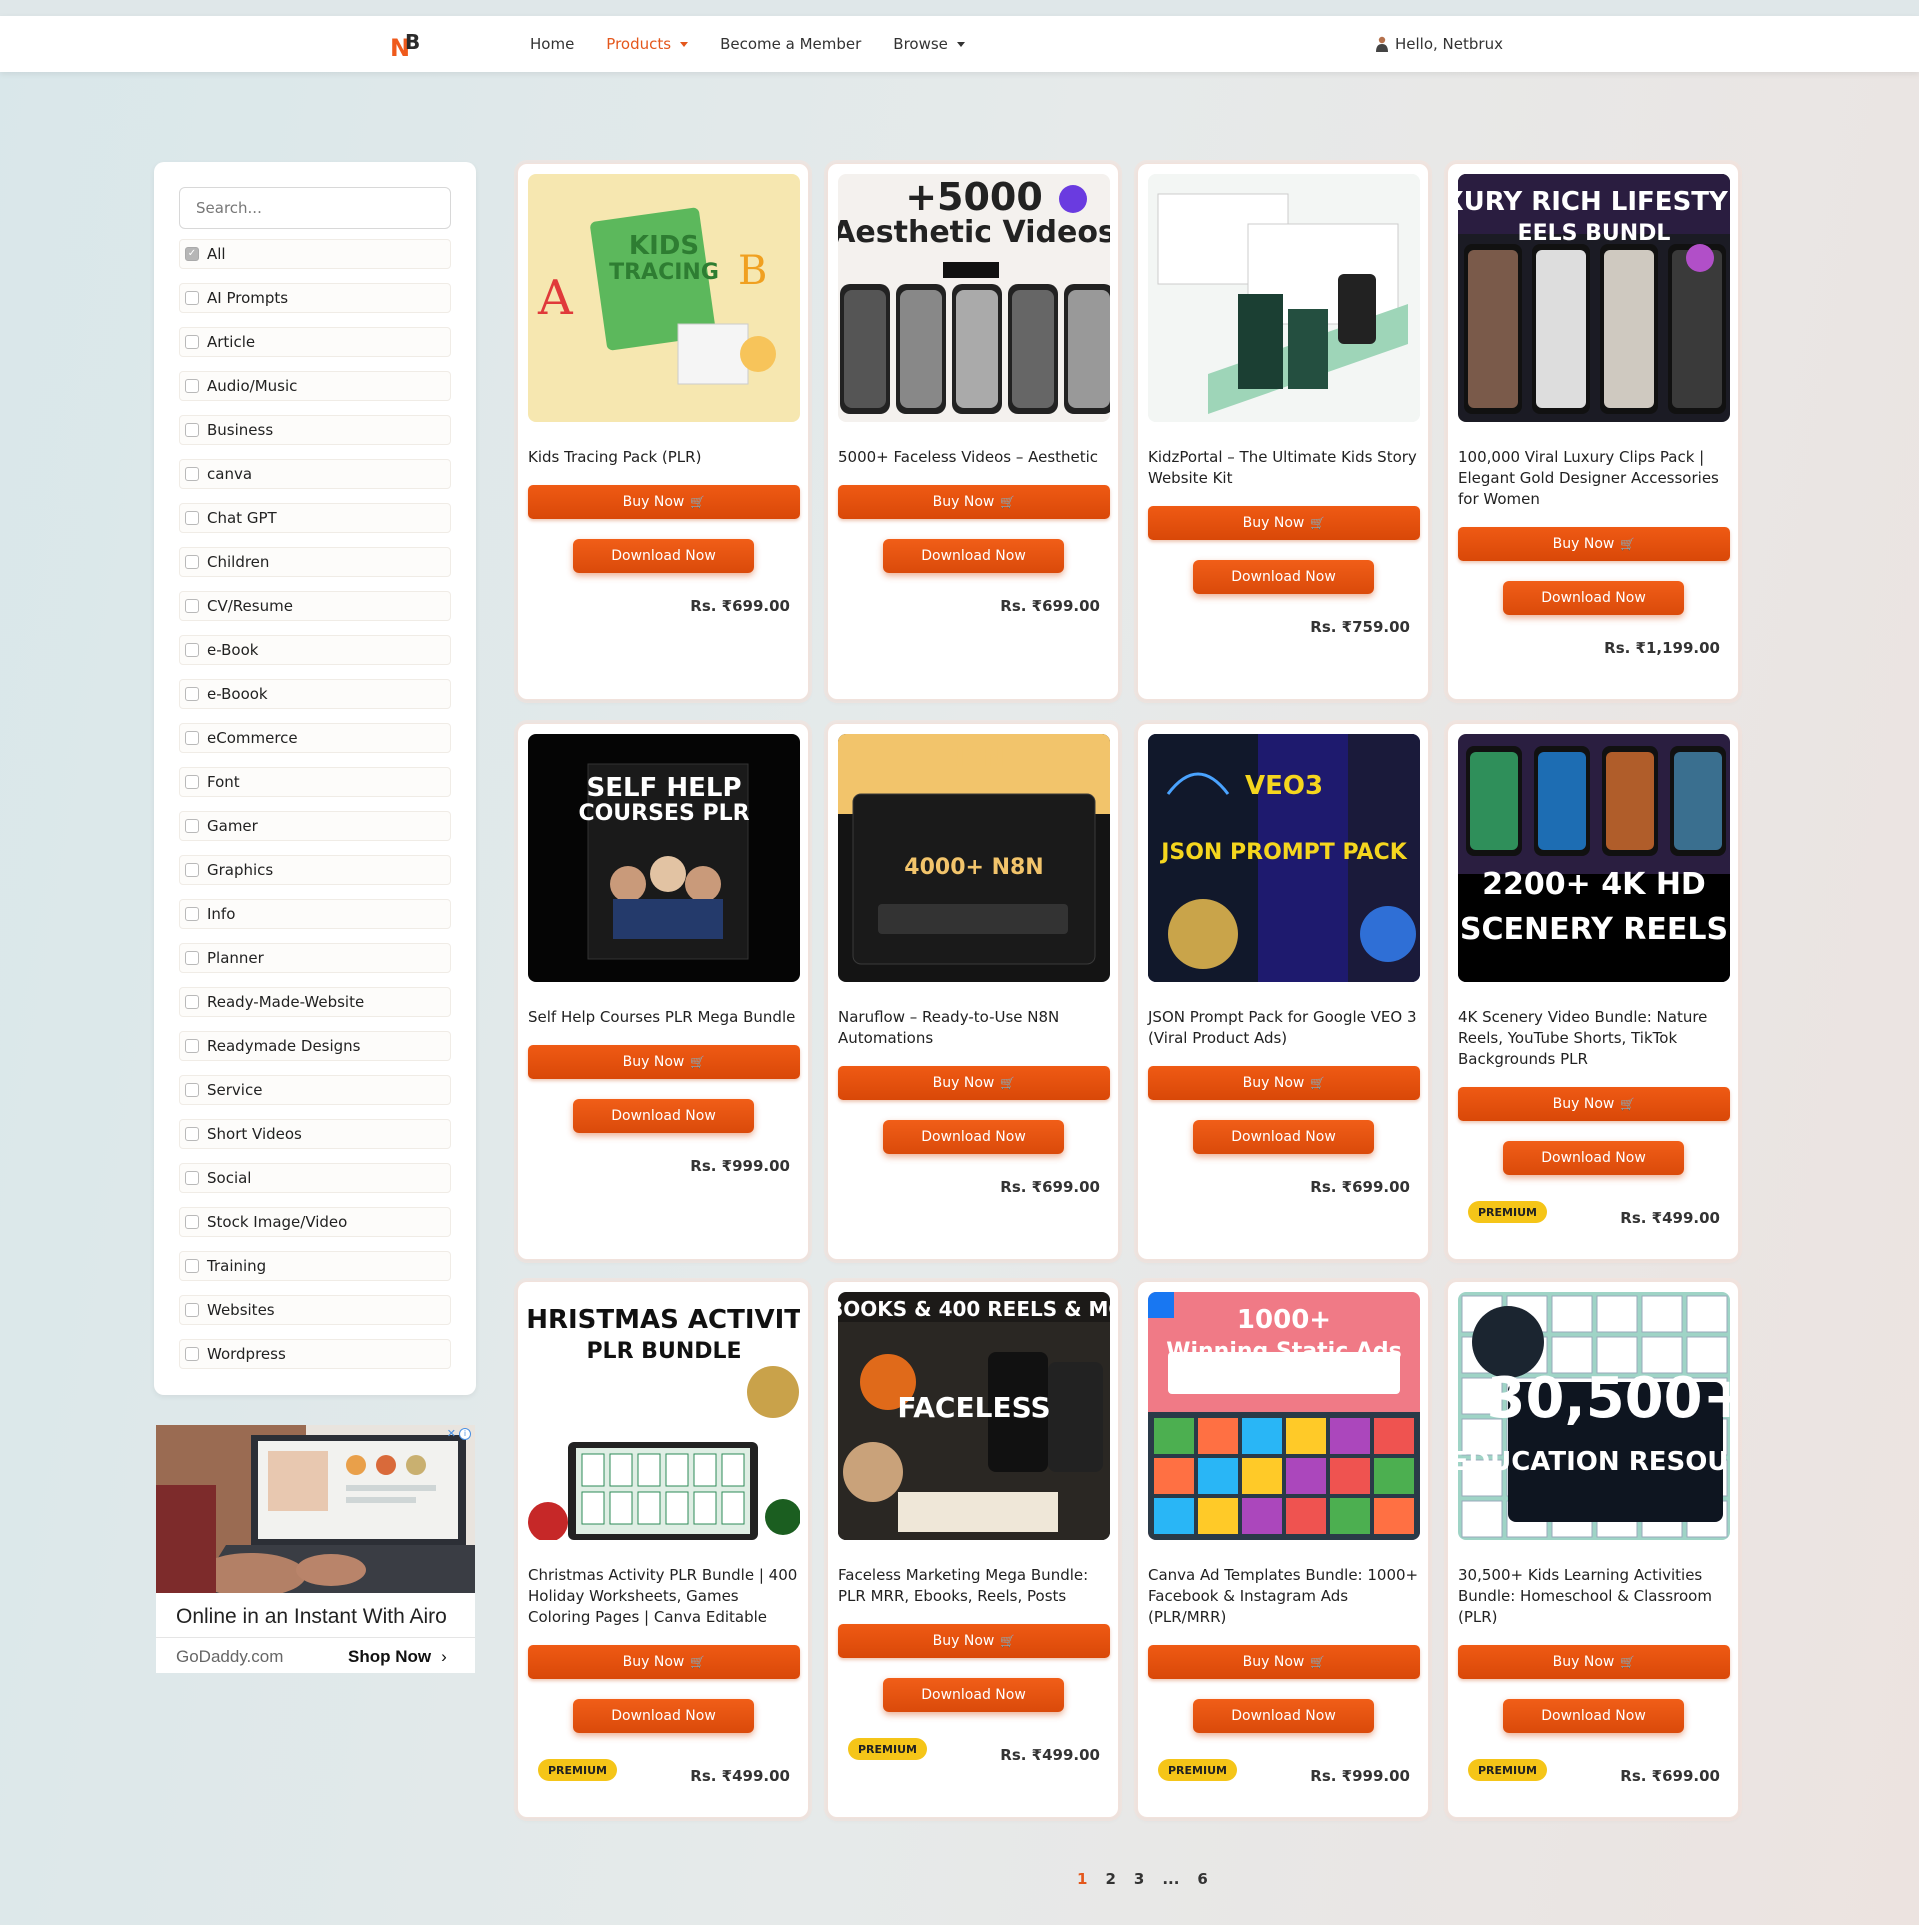 The width and height of the screenshot is (1919, 1925). Describe the element at coordinates (315, 1310) in the screenshot. I see `category-filter-websites: Websites` at that location.